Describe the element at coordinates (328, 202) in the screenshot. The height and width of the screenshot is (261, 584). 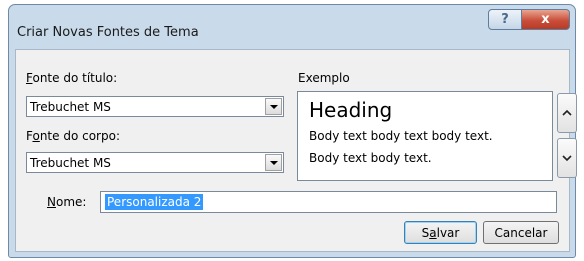
I see `name-input: Personalizada 2` at that location.